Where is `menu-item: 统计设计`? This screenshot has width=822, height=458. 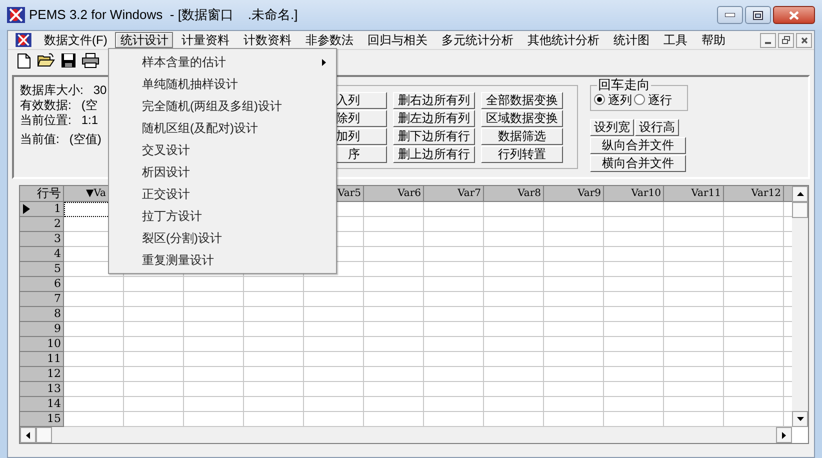 menu-item: 统计设计 is located at coordinates (144, 40).